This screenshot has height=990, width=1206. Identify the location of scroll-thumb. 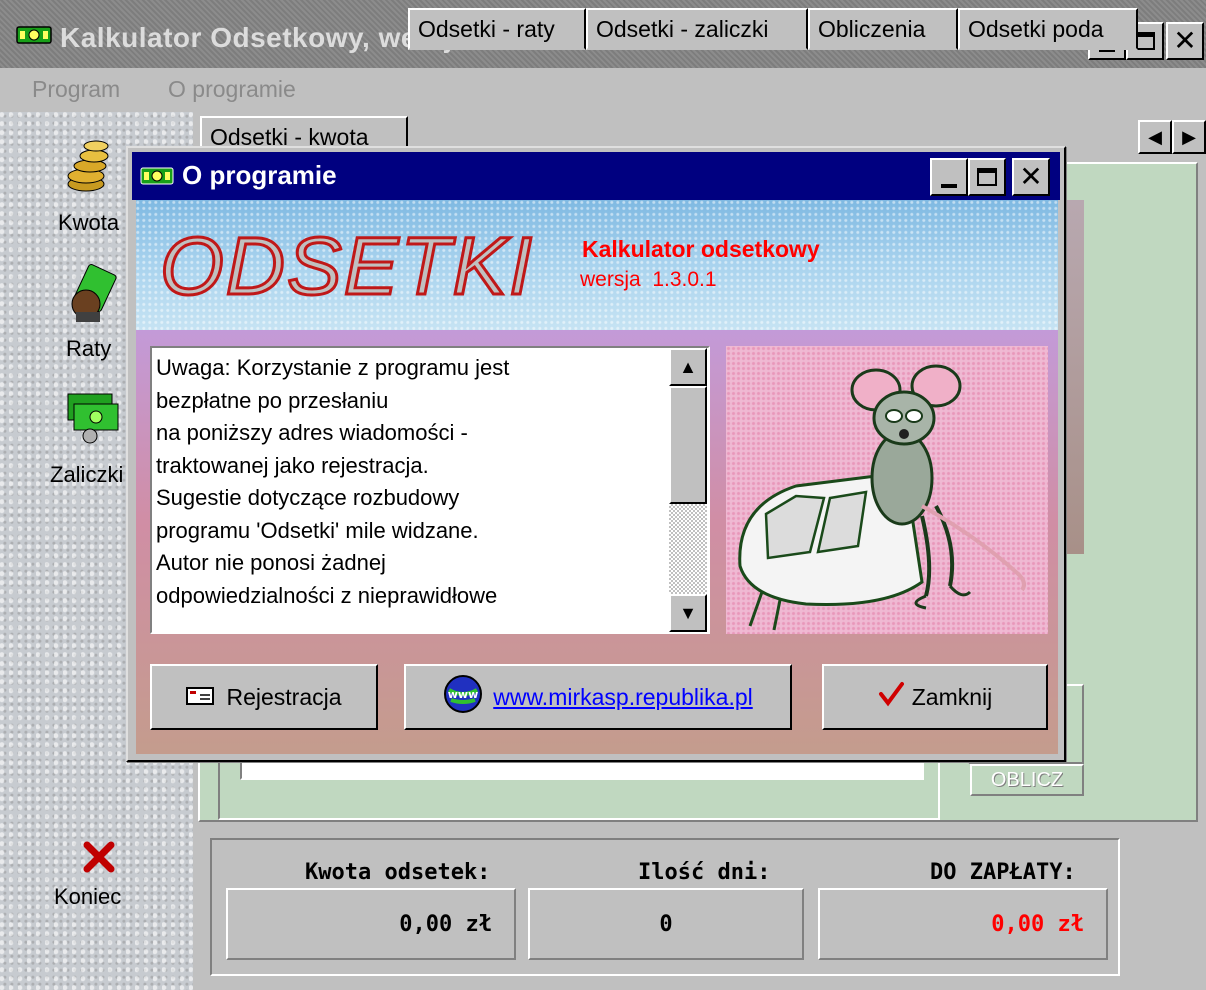
(688, 445).